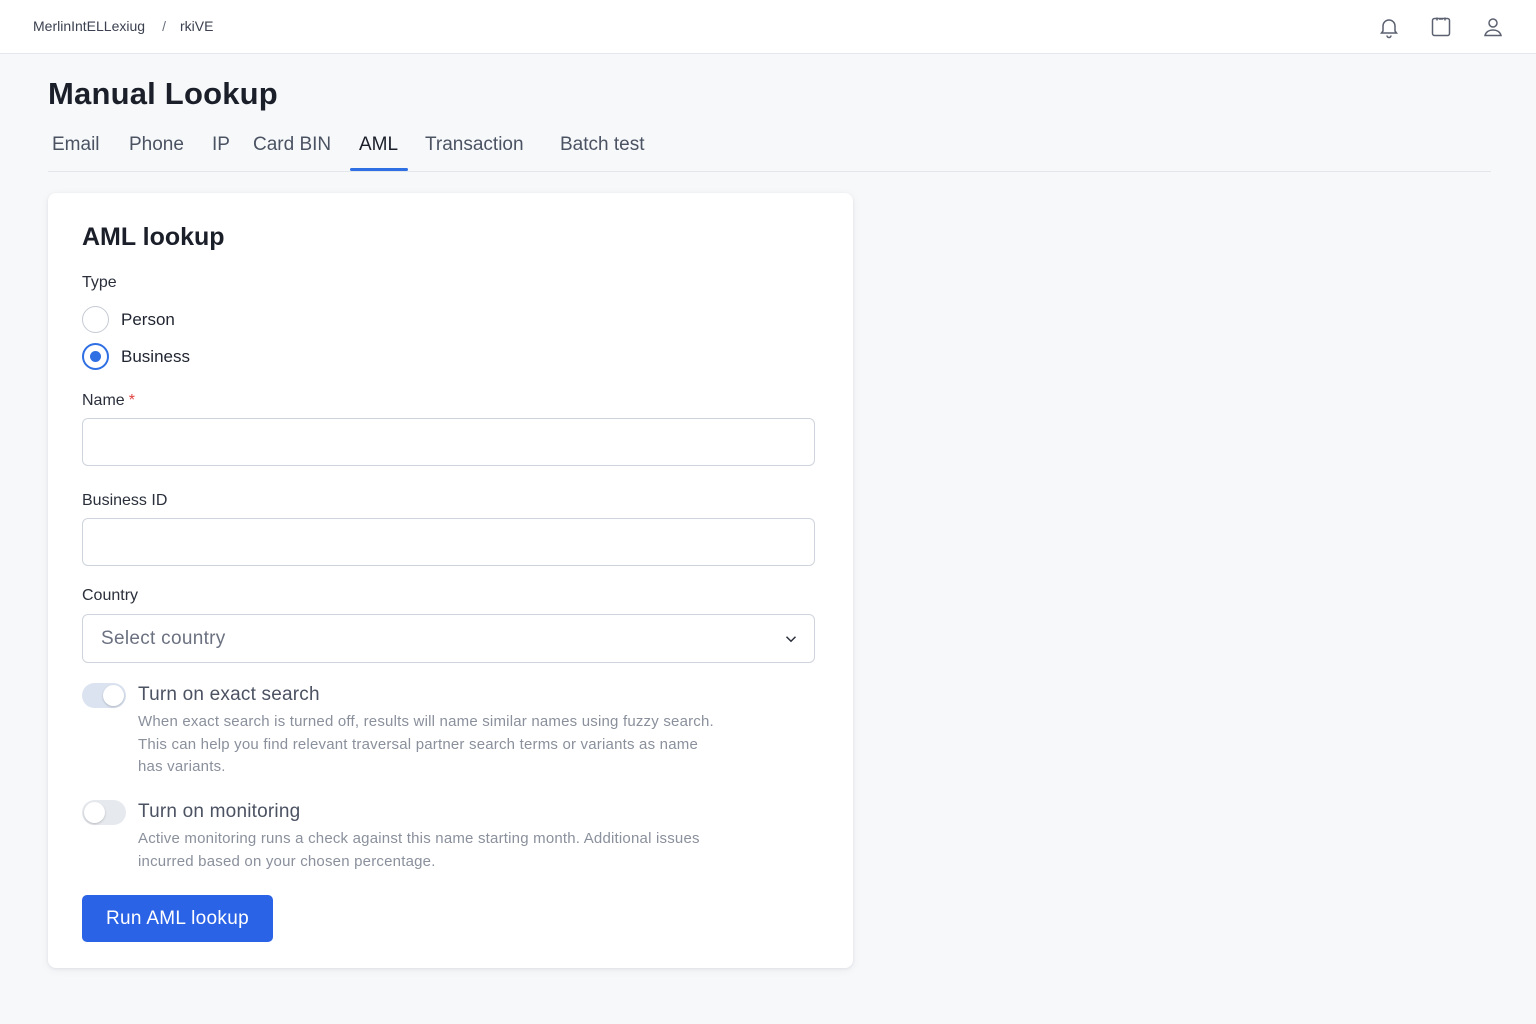 The width and height of the screenshot is (1536, 1024). I want to click on header-actions, so click(1441, 27).